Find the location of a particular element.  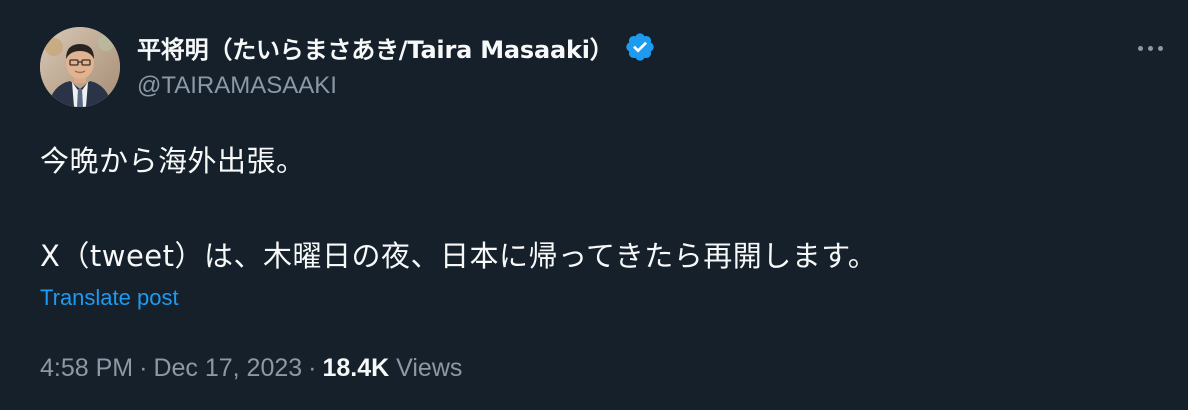

name-row: 平将明（たいらまさあき/Taira Masaaki） is located at coordinates (396, 47).